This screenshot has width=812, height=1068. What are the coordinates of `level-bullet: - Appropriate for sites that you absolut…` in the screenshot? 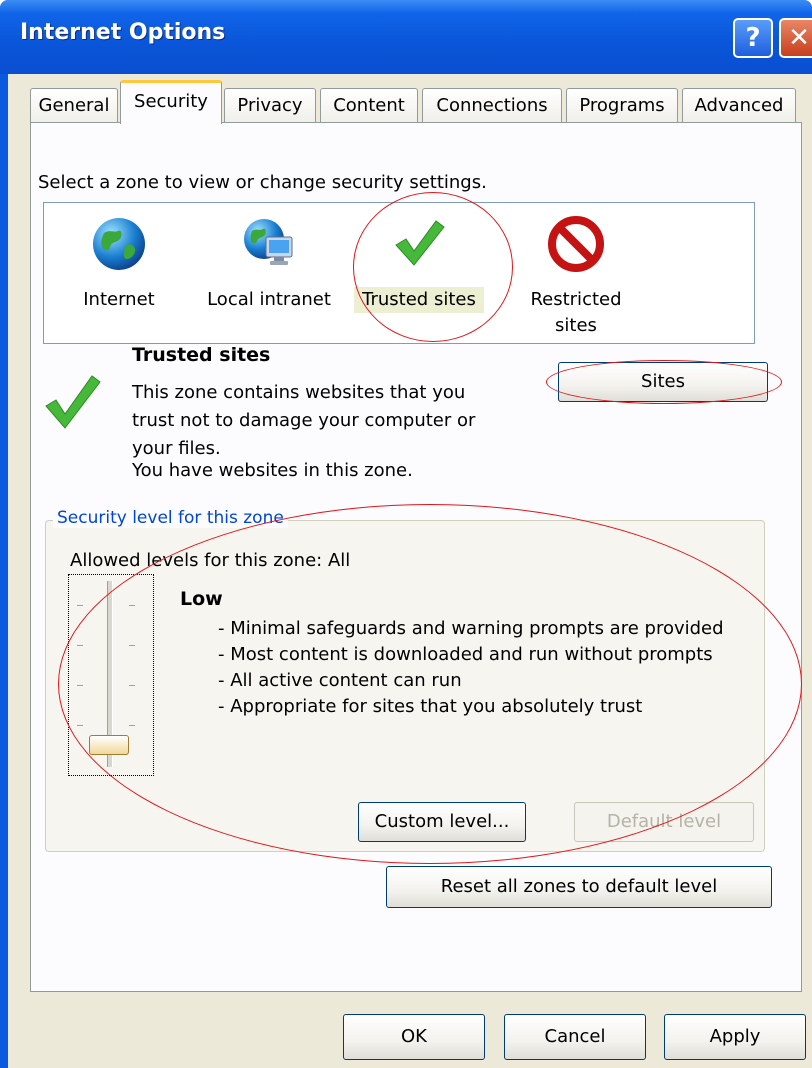 It's located at (430, 706).